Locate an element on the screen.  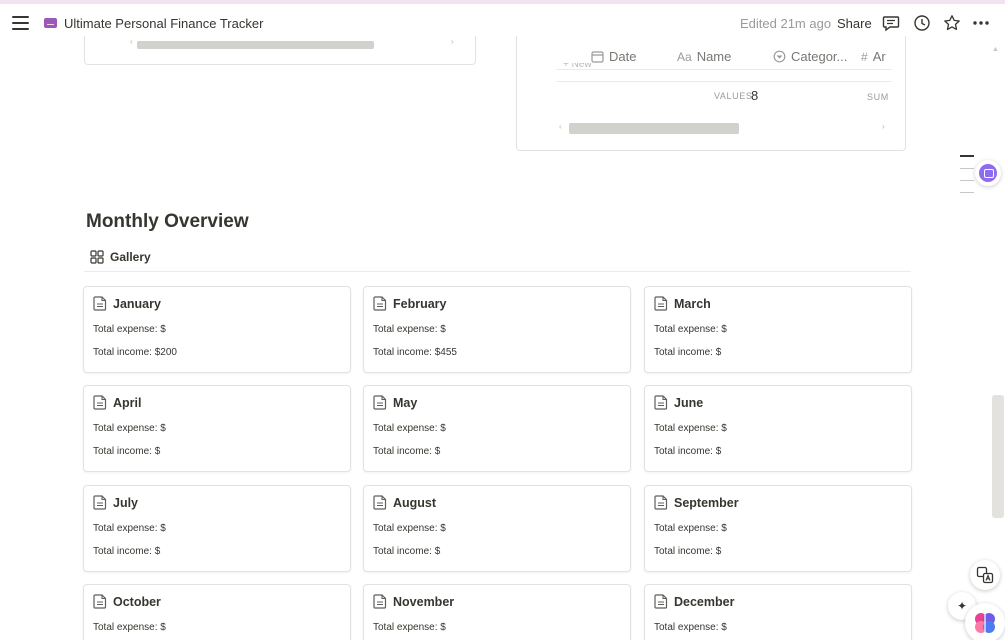
card-title-row: April is located at coordinates (117, 402).